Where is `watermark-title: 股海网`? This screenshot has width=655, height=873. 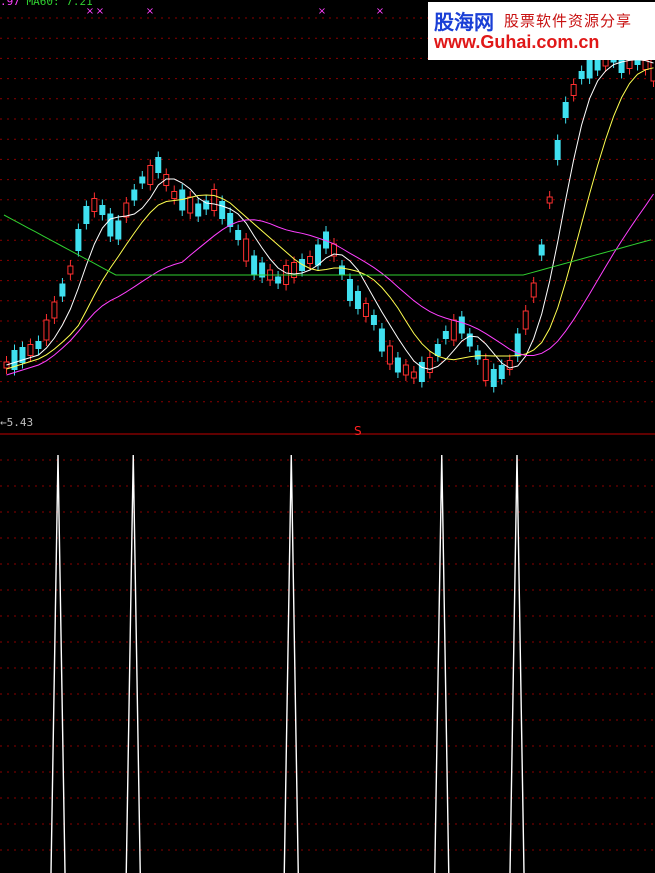
watermark-title: 股海网 is located at coordinates (464, 22).